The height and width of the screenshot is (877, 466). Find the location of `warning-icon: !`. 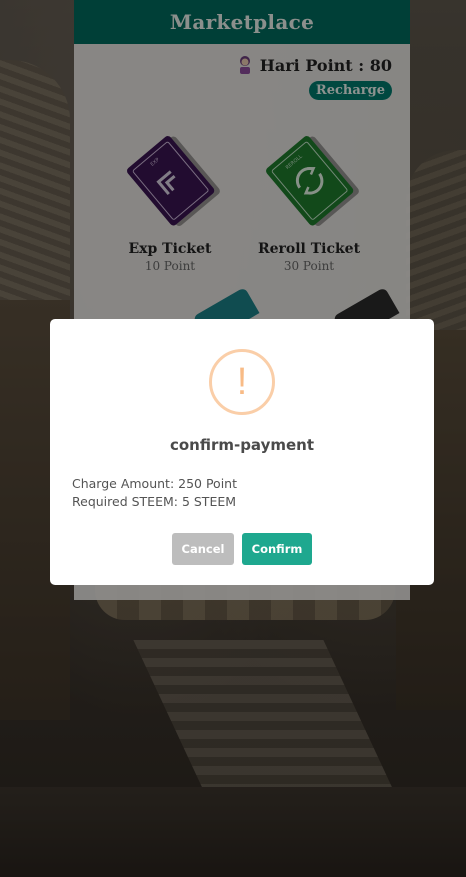

warning-icon: ! is located at coordinates (242, 382).